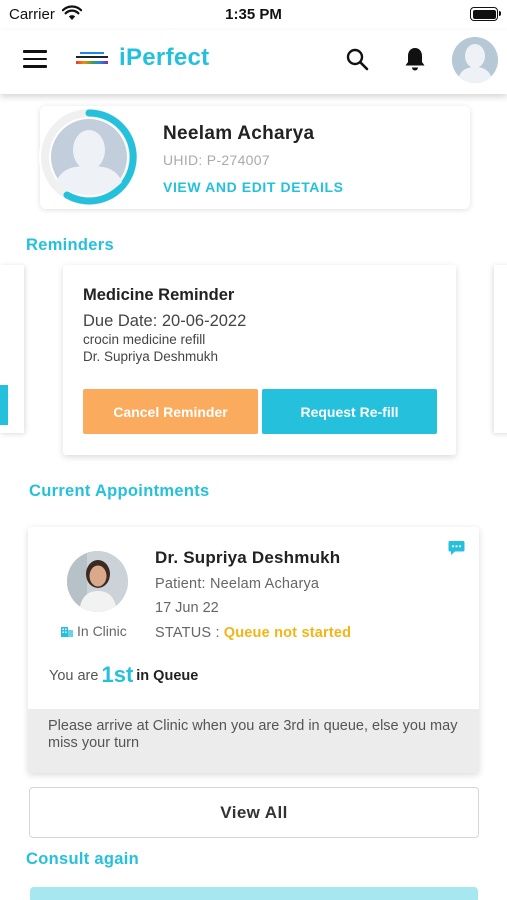 This screenshot has width=507, height=900. Describe the element at coordinates (187, 608) in the screenshot. I see `appointment-date: 17 Jun 22` at that location.